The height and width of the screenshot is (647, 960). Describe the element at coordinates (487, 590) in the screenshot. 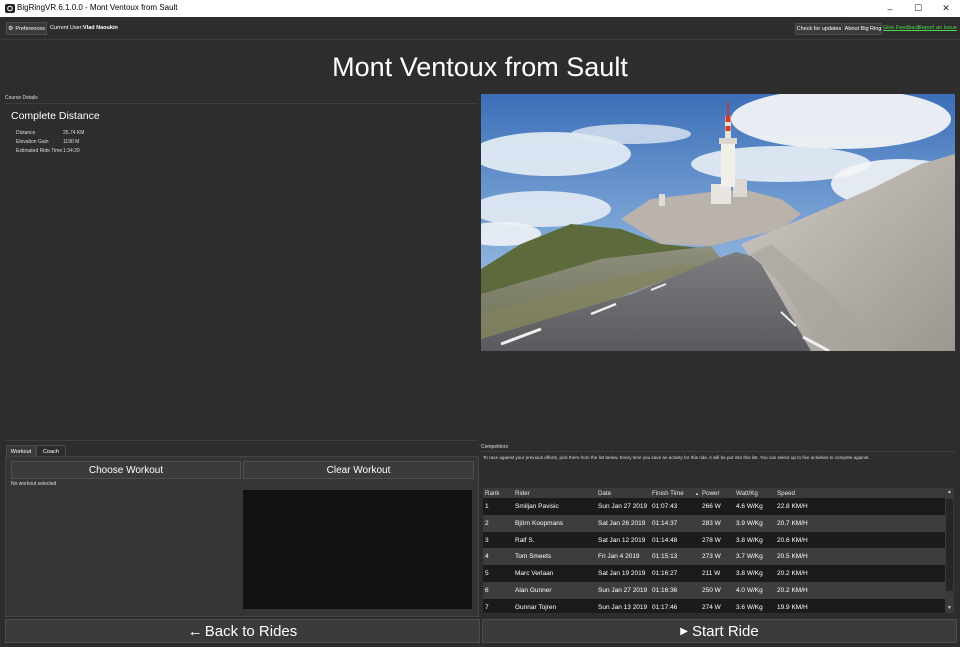

I see `cell-rank: 6` at that location.